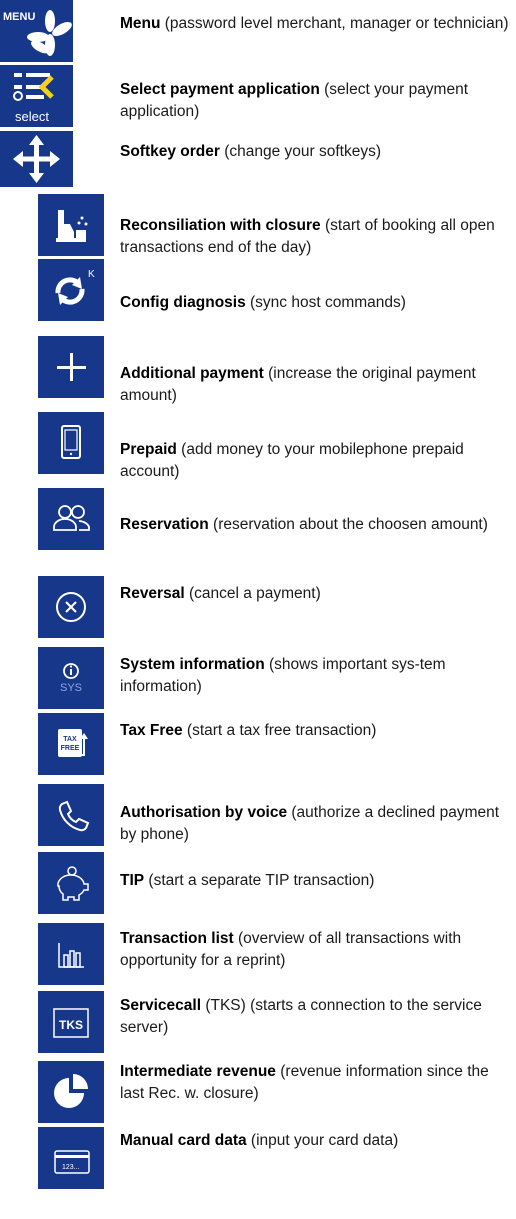  What do you see at coordinates (220, 225) in the screenshot?
I see `entry-title: Reconsiliation with closure` at bounding box center [220, 225].